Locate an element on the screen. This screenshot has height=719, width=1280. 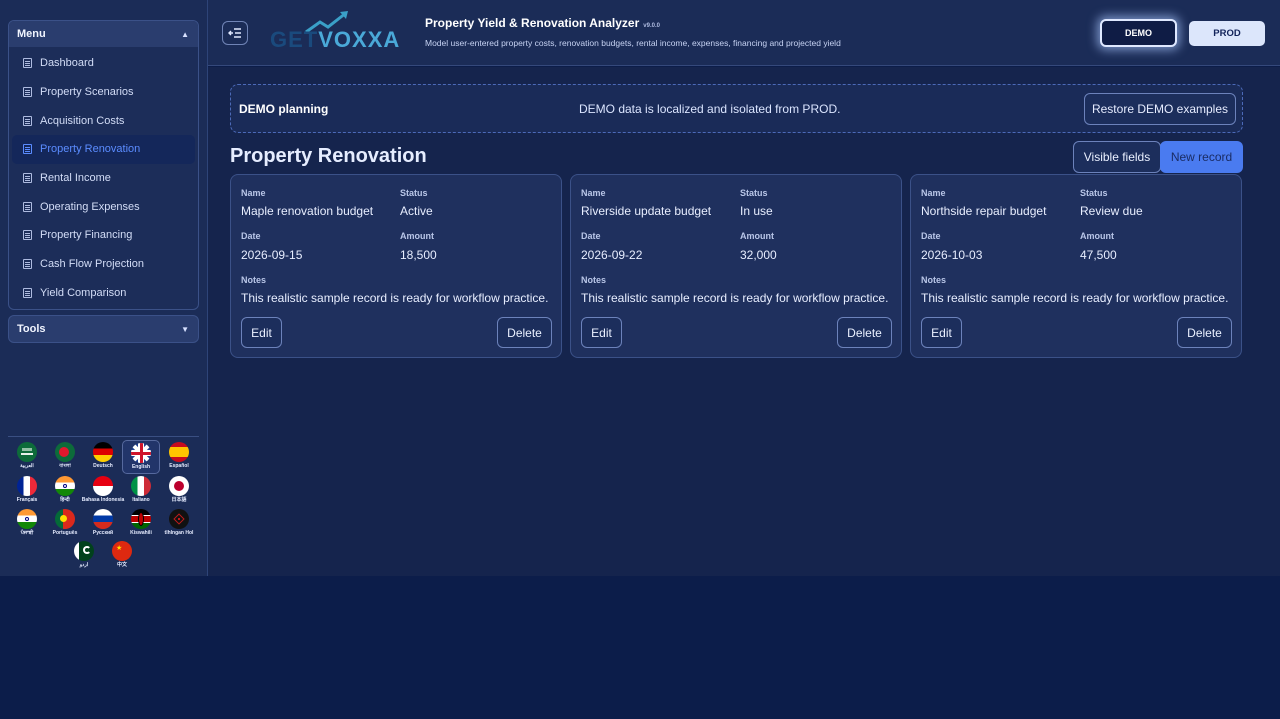
sidebar-item-yield-comparison: Yield Comparison is located at coordinates (103, 293).